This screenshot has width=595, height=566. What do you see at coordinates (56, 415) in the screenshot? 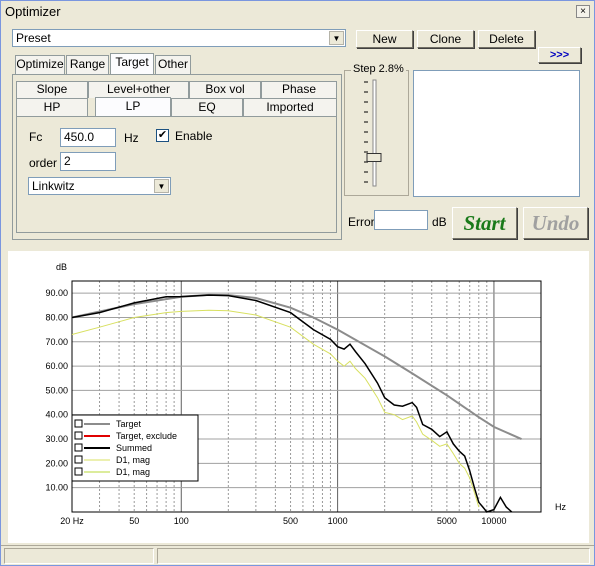
I see `y-tick-label: 40.00` at bounding box center [56, 415].